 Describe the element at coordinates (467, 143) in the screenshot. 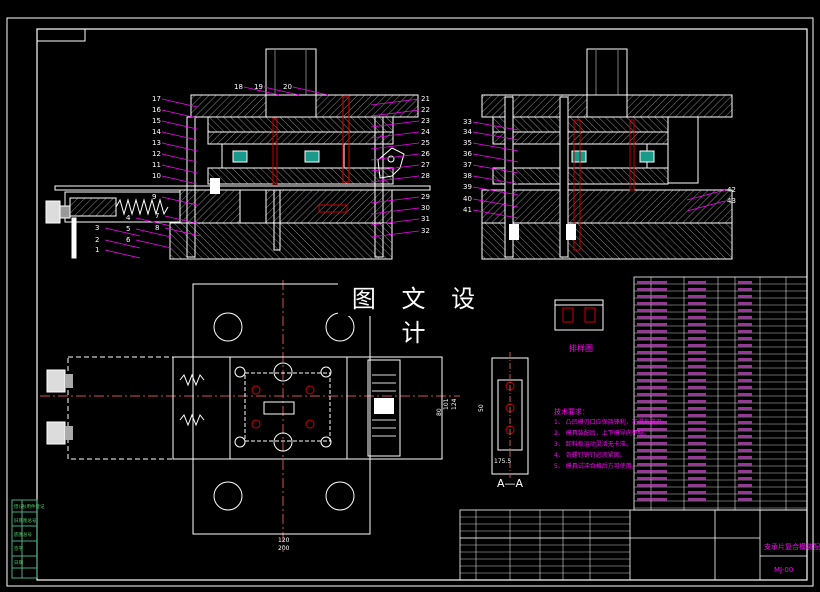

I see `part-number-label: 35` at that location.